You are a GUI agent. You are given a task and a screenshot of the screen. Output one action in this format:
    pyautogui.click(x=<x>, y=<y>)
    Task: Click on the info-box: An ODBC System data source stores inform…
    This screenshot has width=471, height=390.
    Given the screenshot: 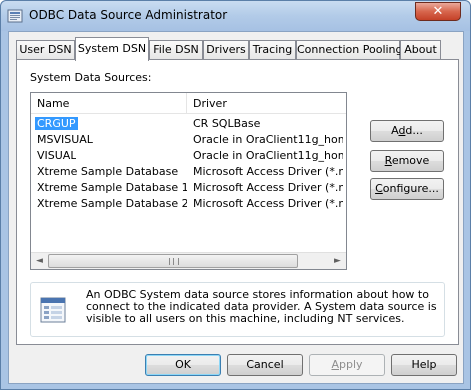 What is the action you would take?
    pyautogui.click(x=237, y=309)
    